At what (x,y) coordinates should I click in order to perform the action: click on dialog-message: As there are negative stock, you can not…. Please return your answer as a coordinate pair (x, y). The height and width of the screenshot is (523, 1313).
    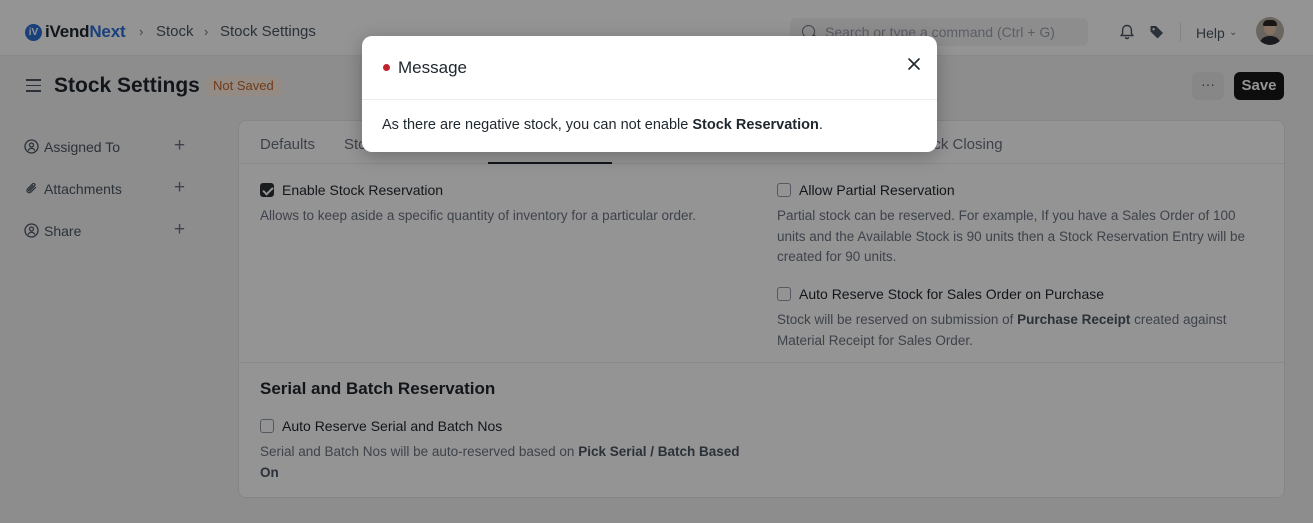
    Looking at the image, I should click on (602, 125).